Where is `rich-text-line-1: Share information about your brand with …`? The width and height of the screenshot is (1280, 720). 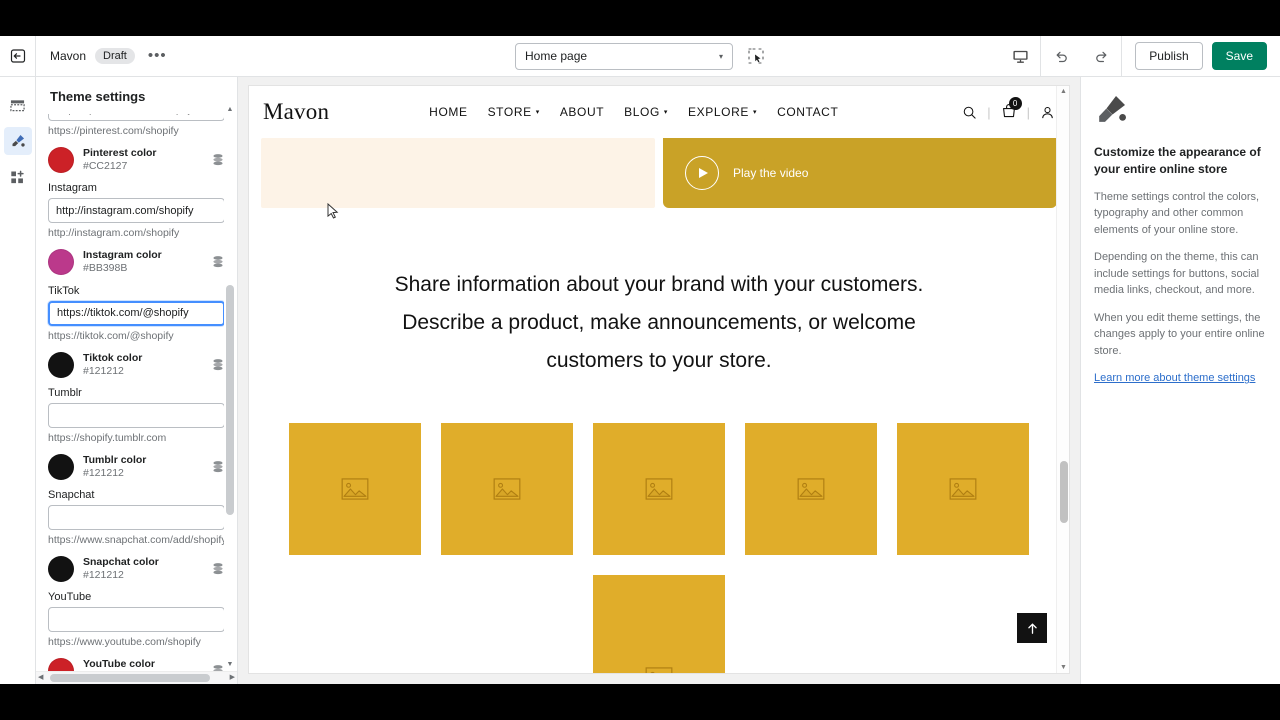 rich-text-line-1: Share information about your brand with … is located at coordinates (659, 284).